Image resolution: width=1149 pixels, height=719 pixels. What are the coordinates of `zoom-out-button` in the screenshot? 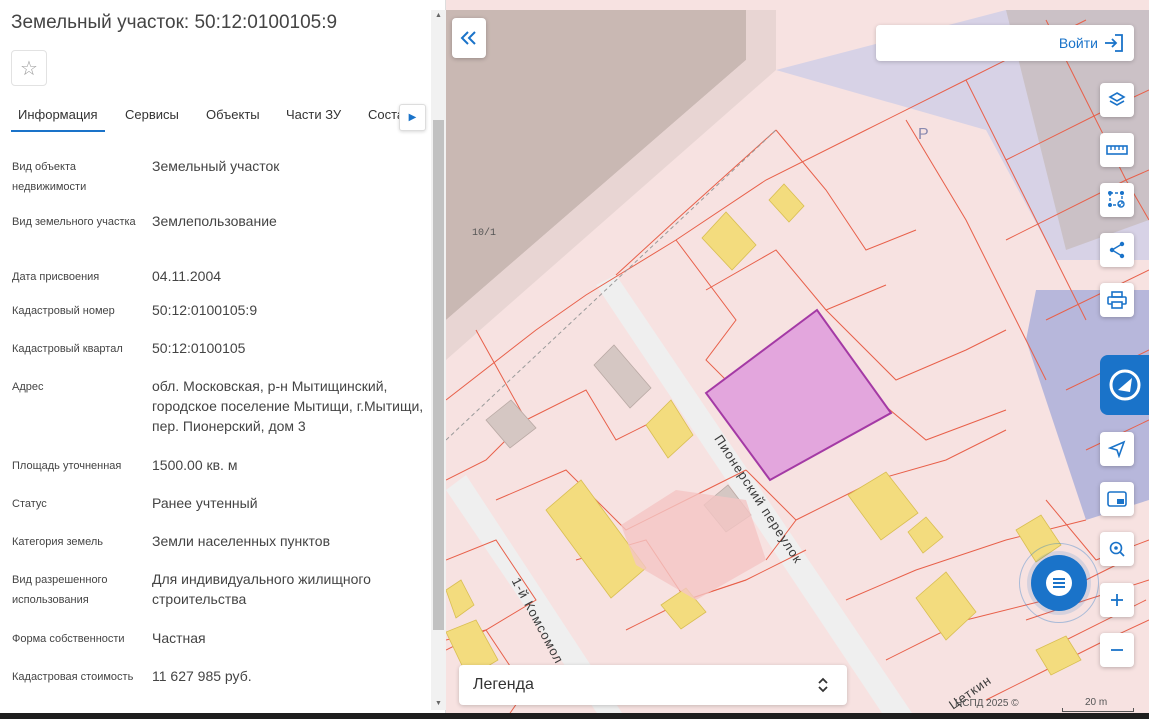 It's located at (1117, 650).